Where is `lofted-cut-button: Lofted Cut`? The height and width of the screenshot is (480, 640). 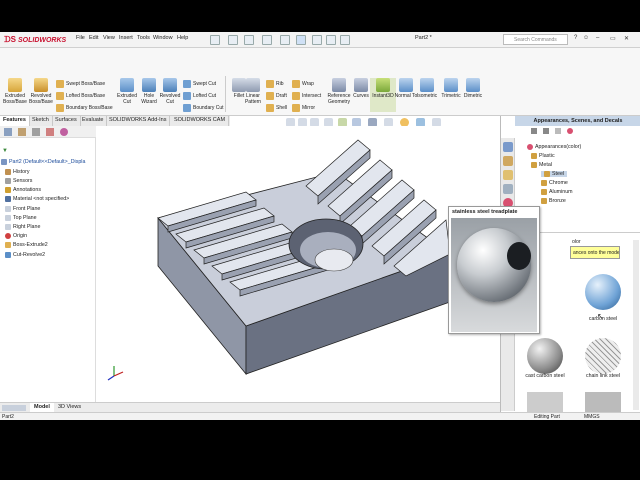
lofted-cut-button: Lofted Cut is located at coordinates (203, 96).